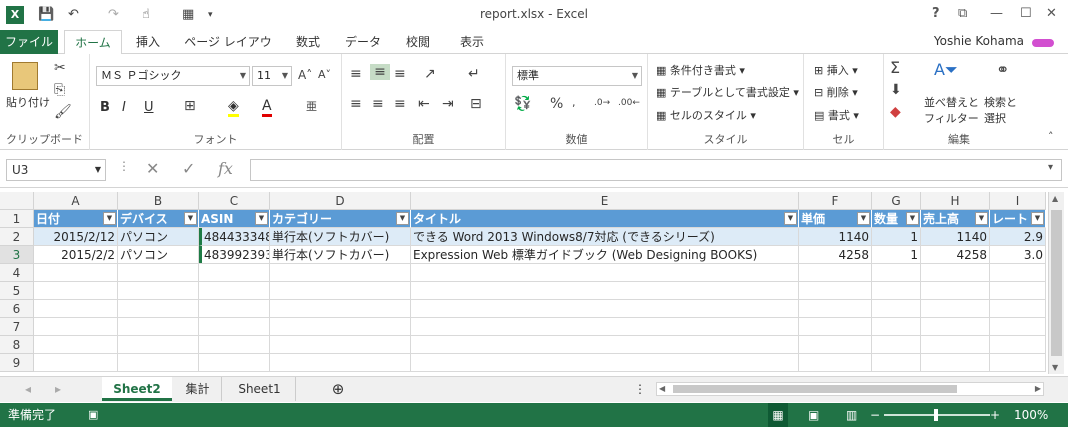  Describe the element at coordinates (1051, 136) in the screenshot. I see `collapse-ribbon-icon: ˄` at that location.